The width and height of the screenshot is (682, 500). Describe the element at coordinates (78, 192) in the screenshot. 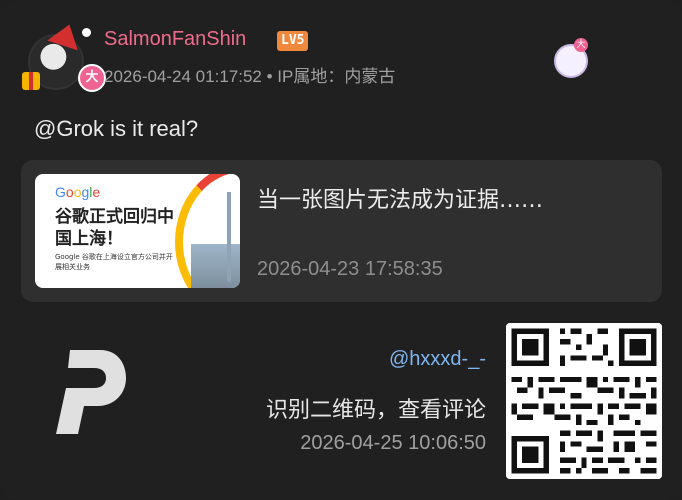

I see `google-logo: Google` at that location.